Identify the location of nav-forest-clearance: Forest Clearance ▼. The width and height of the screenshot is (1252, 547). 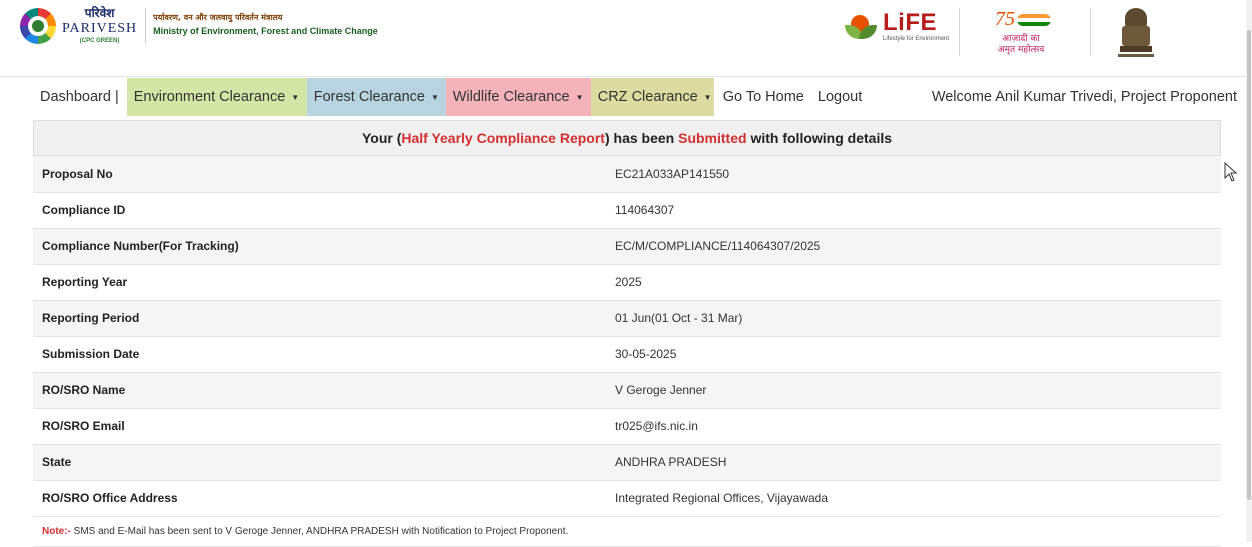
(376, 97).